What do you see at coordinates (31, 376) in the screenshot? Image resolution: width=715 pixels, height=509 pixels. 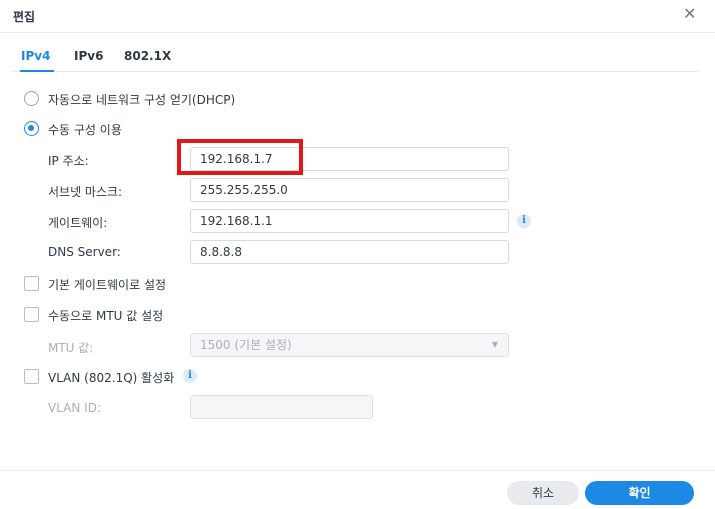 I see `vlan-checkbox` at bounding box center [31, 376].